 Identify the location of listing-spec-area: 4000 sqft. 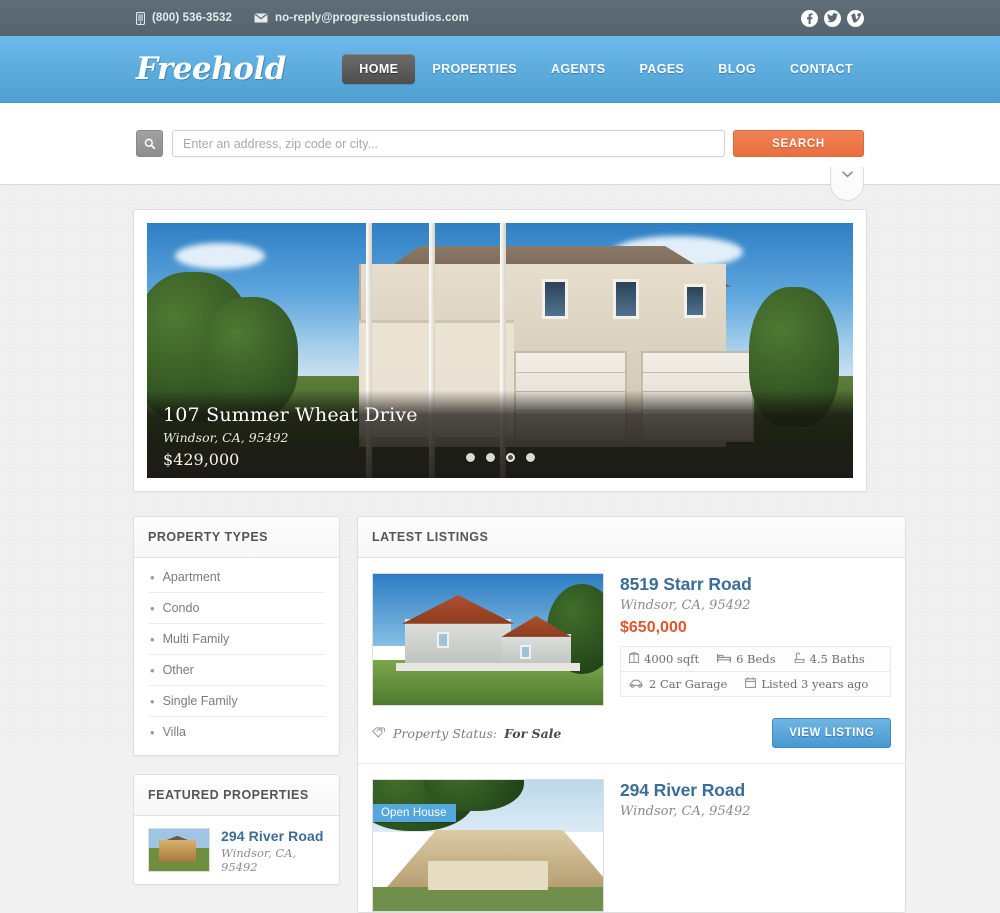
(664, 658).